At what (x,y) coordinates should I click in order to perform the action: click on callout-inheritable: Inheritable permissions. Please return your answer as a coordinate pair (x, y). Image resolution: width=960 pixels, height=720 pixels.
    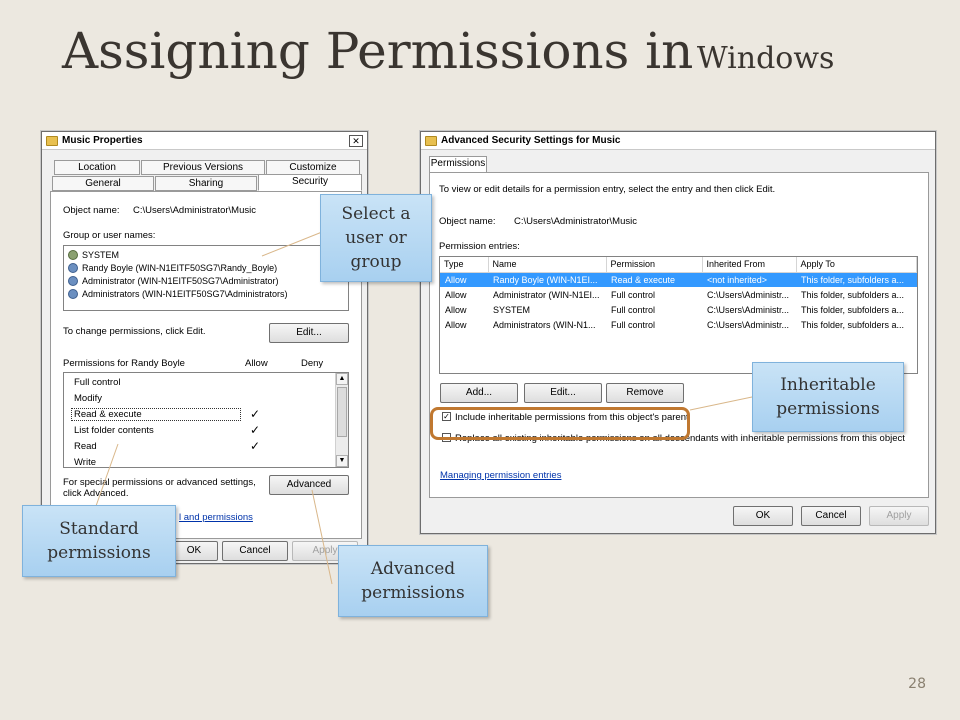
    Looking at the image, I should click on (828, 397).